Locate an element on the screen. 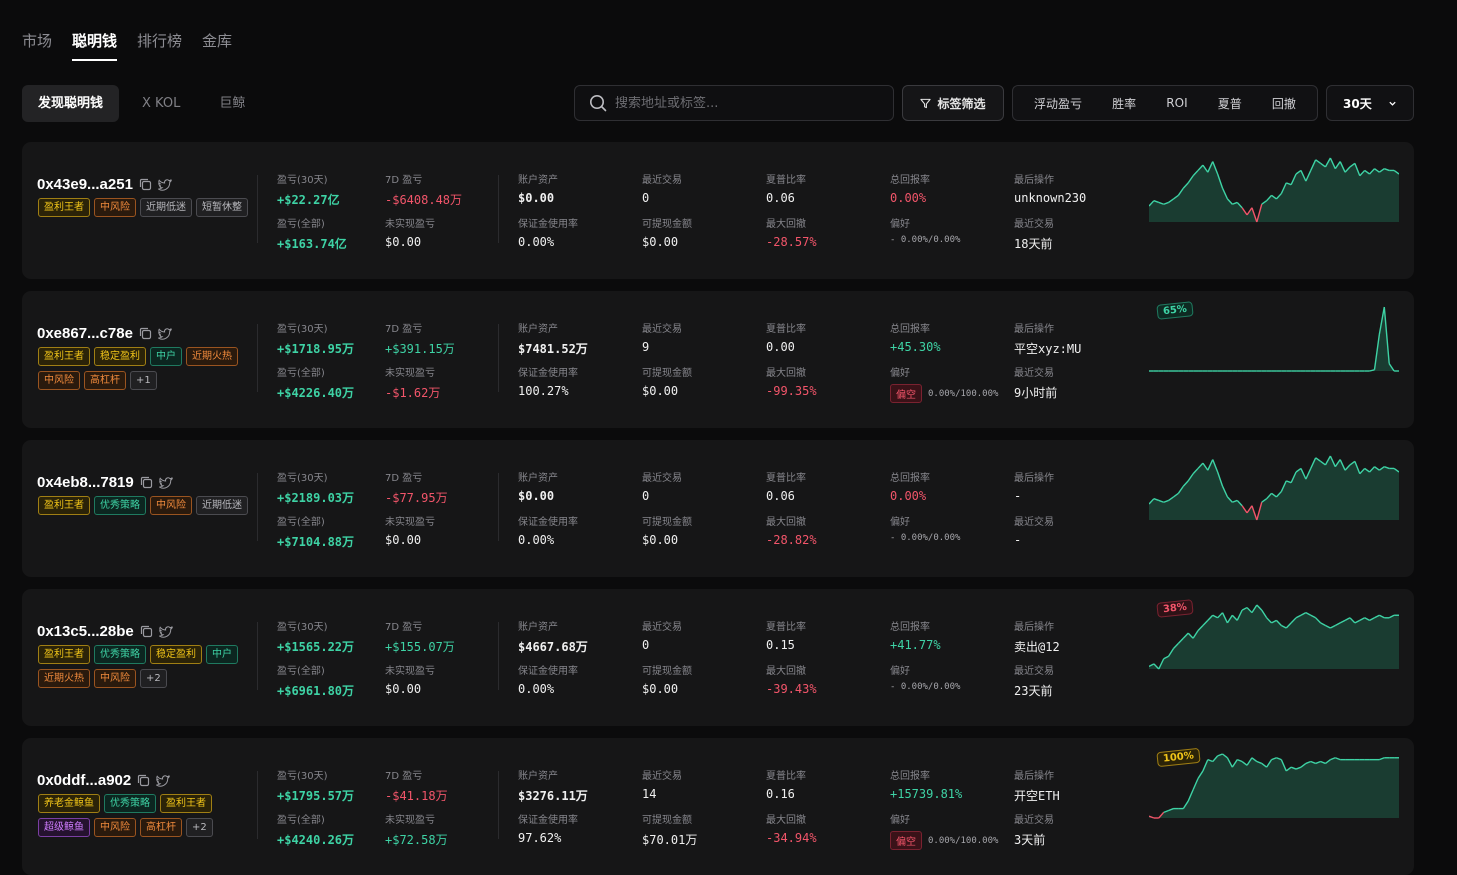 This screenshot has height=875, width=1457. subtab-0: 发现聪明钱 is located at coordinates (71, 103).